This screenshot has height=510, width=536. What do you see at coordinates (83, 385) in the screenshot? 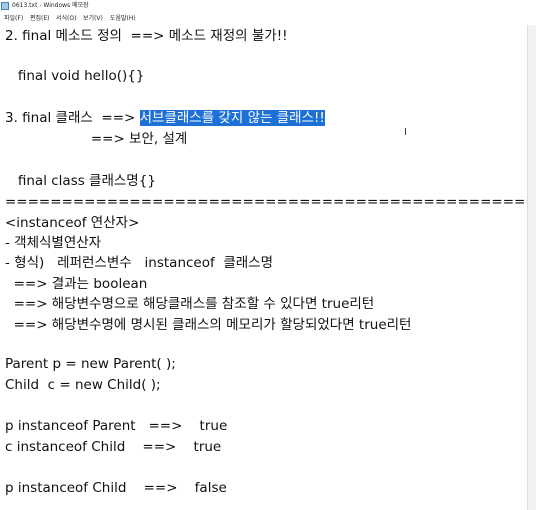
I see `text-line: Child c = new Child( );` at bounding box center [83, 385].